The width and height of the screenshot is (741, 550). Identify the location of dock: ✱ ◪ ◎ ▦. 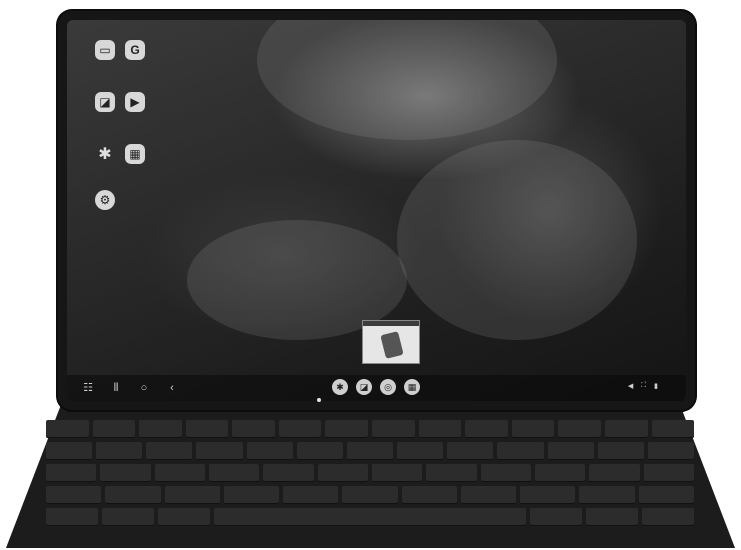
(376, 387).